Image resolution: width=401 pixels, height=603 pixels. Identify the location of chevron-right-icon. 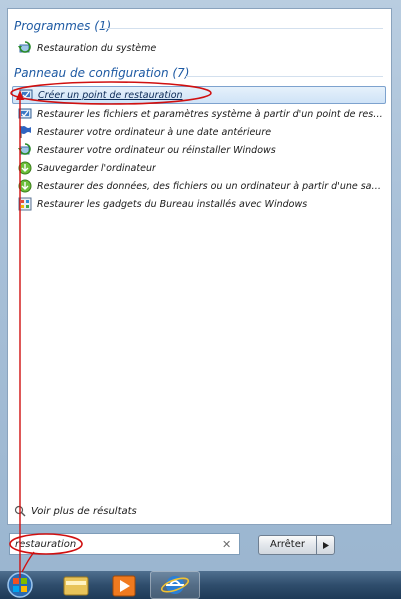
(325, 545).